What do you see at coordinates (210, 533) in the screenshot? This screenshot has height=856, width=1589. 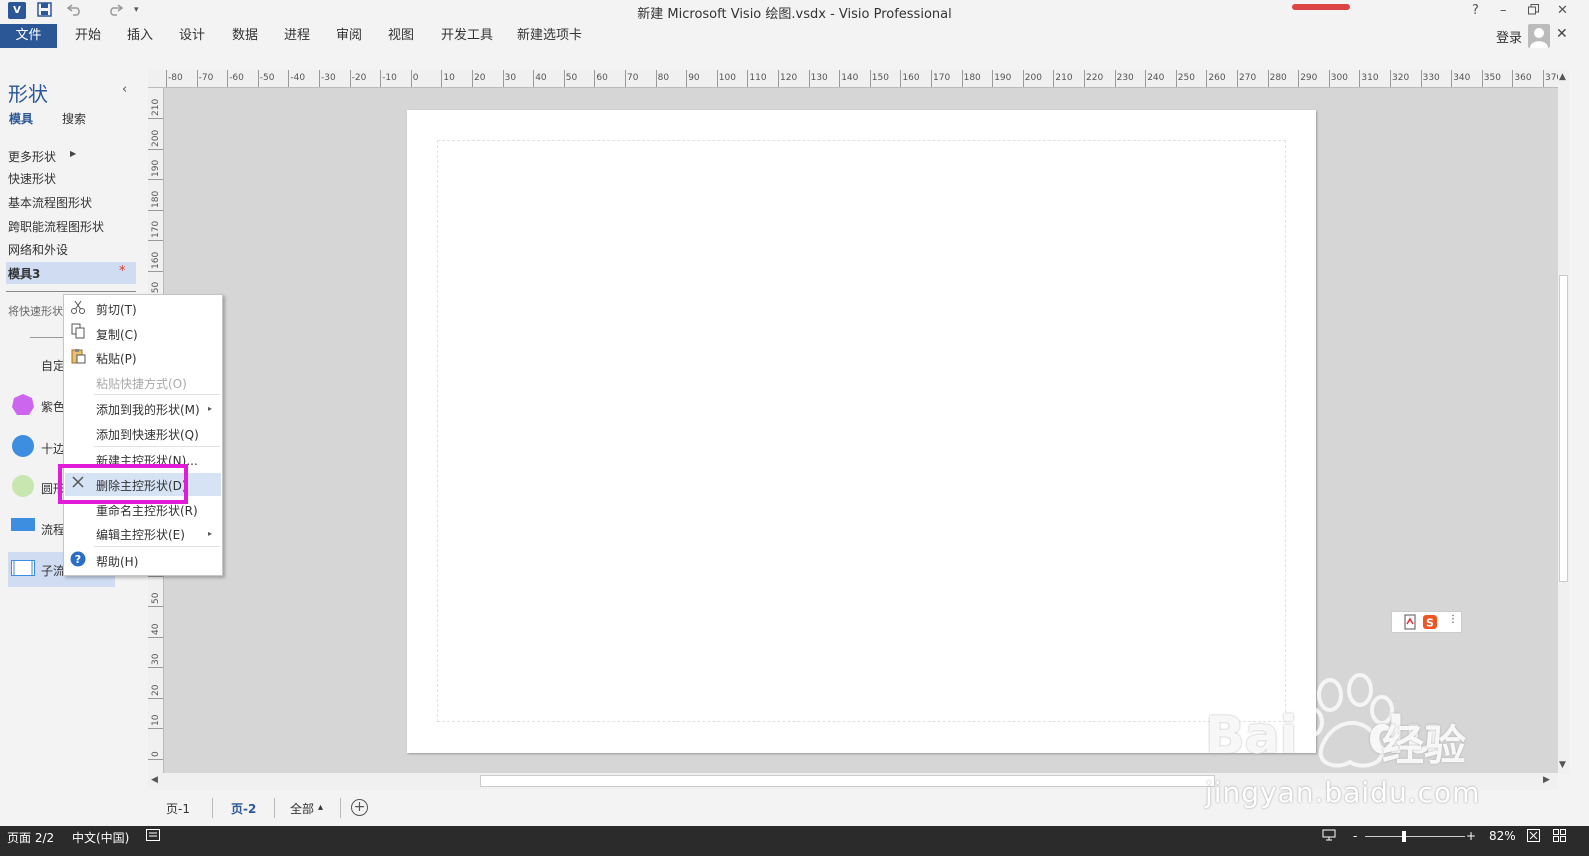 I see `submenu-arrow-icon: ▸` at bounding box center [210, 533].